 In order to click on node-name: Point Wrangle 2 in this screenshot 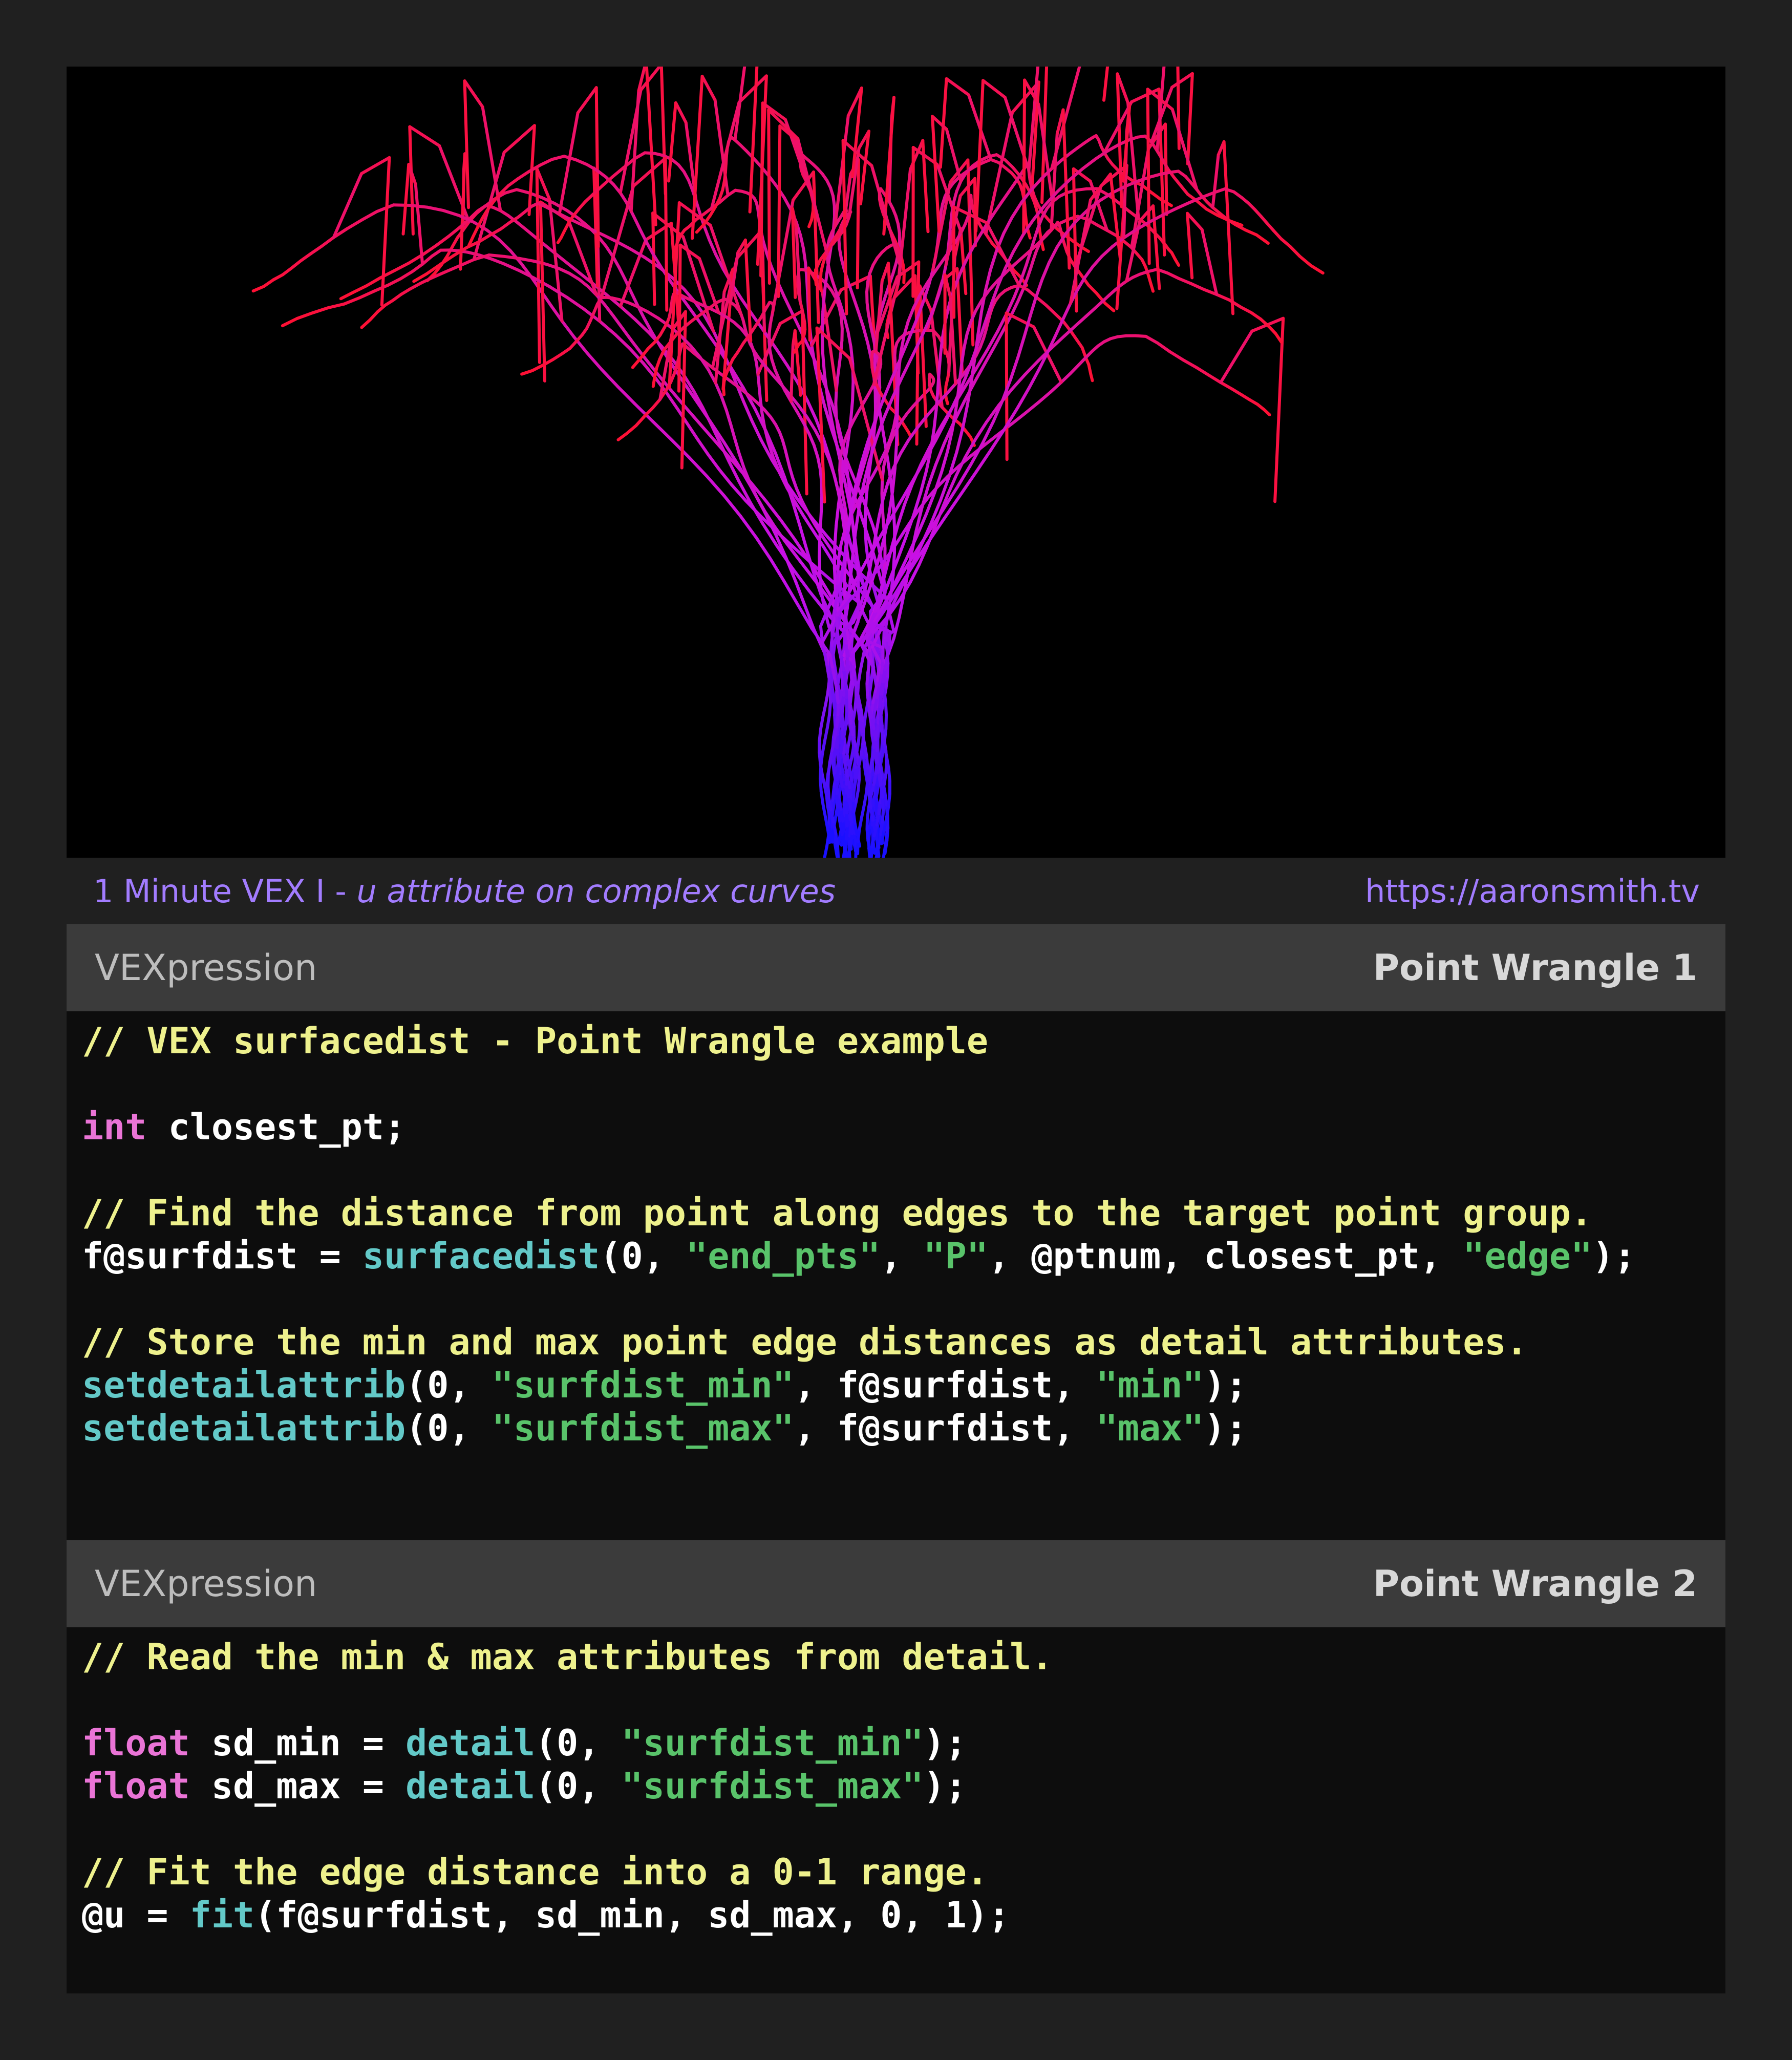, I will do `click(1535, 1584)`.